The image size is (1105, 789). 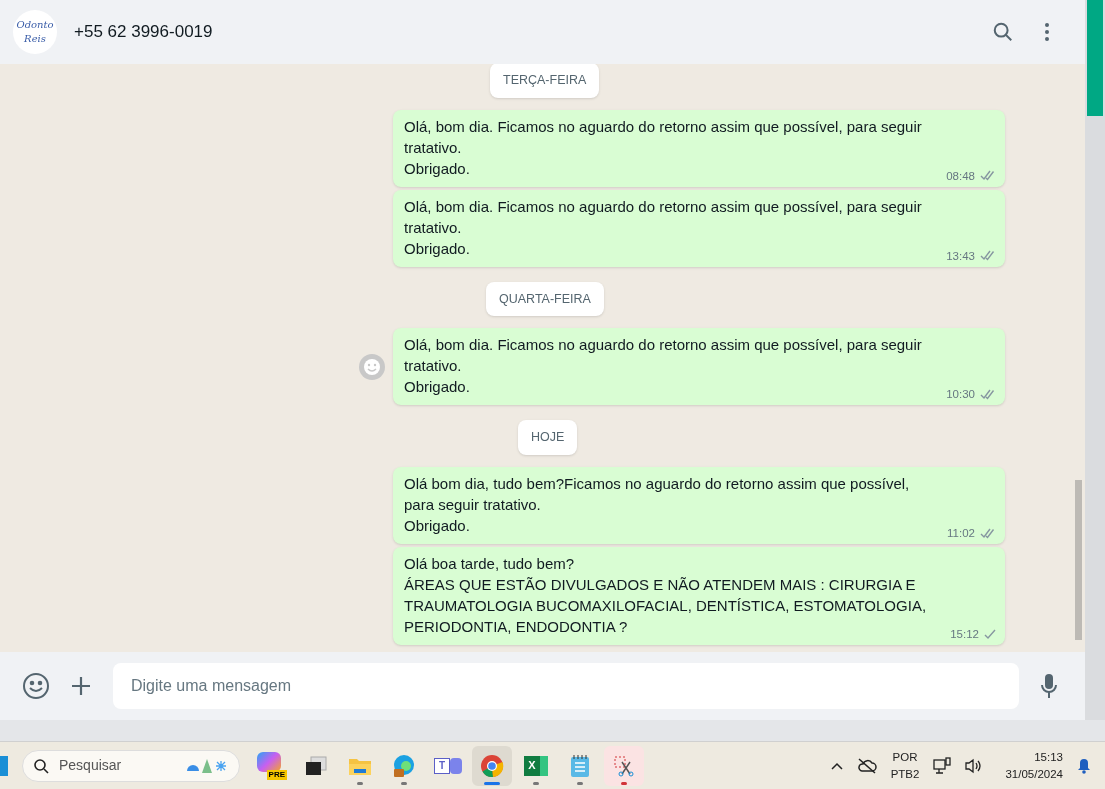 I want to click on date-chip: HOJE, so click(x=548, y=437).